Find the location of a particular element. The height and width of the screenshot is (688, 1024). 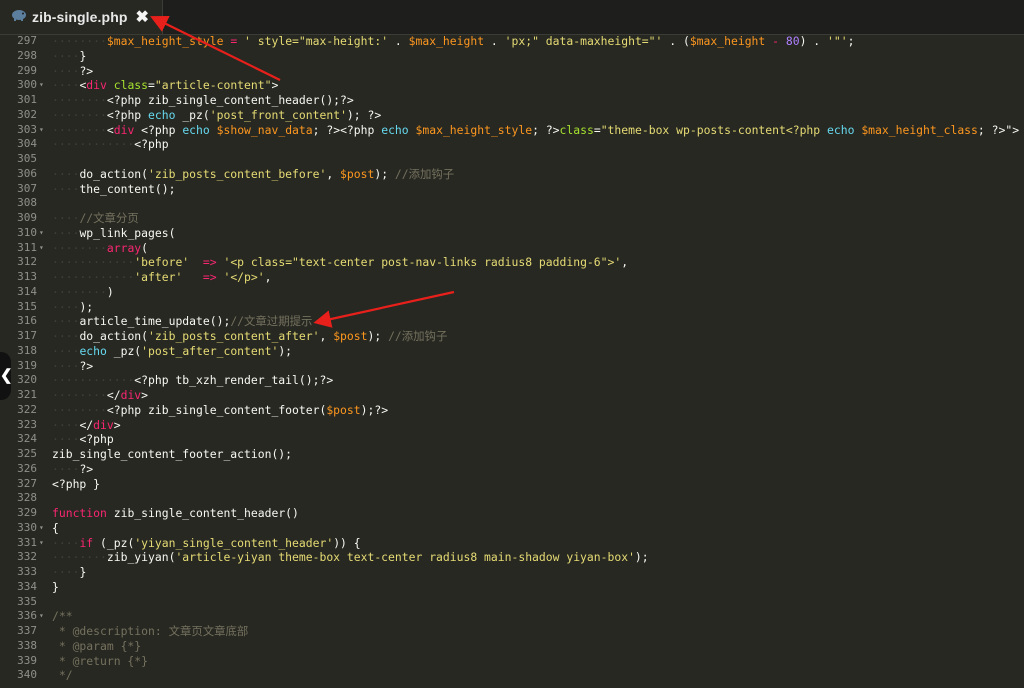

code-line: 339 * @return {*} is located at coordinates (512, 661).